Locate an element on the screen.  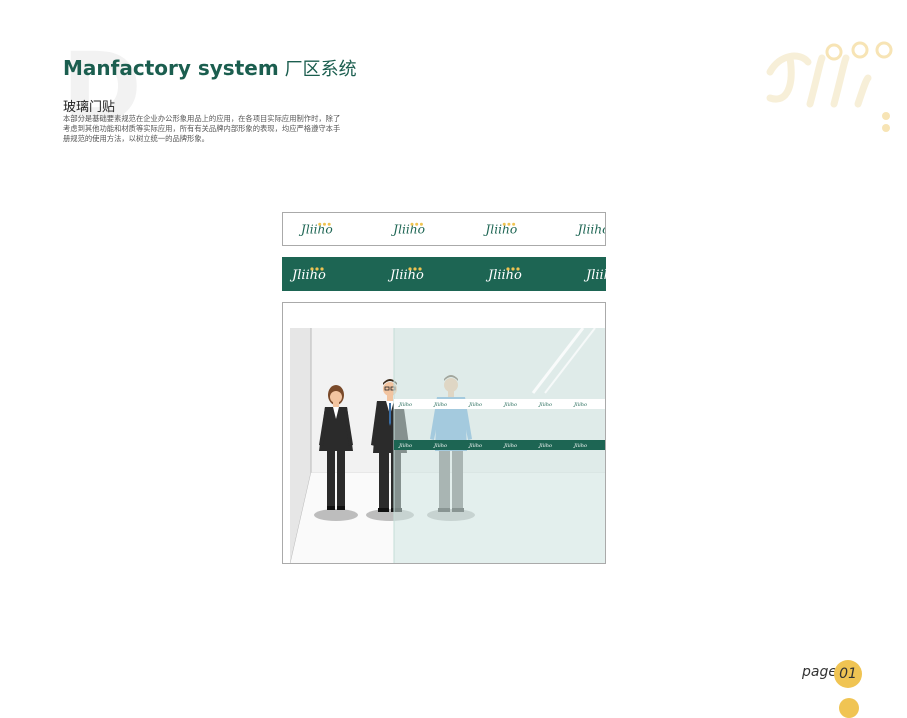
page-number: 01 is located at coordinates (848, 674).